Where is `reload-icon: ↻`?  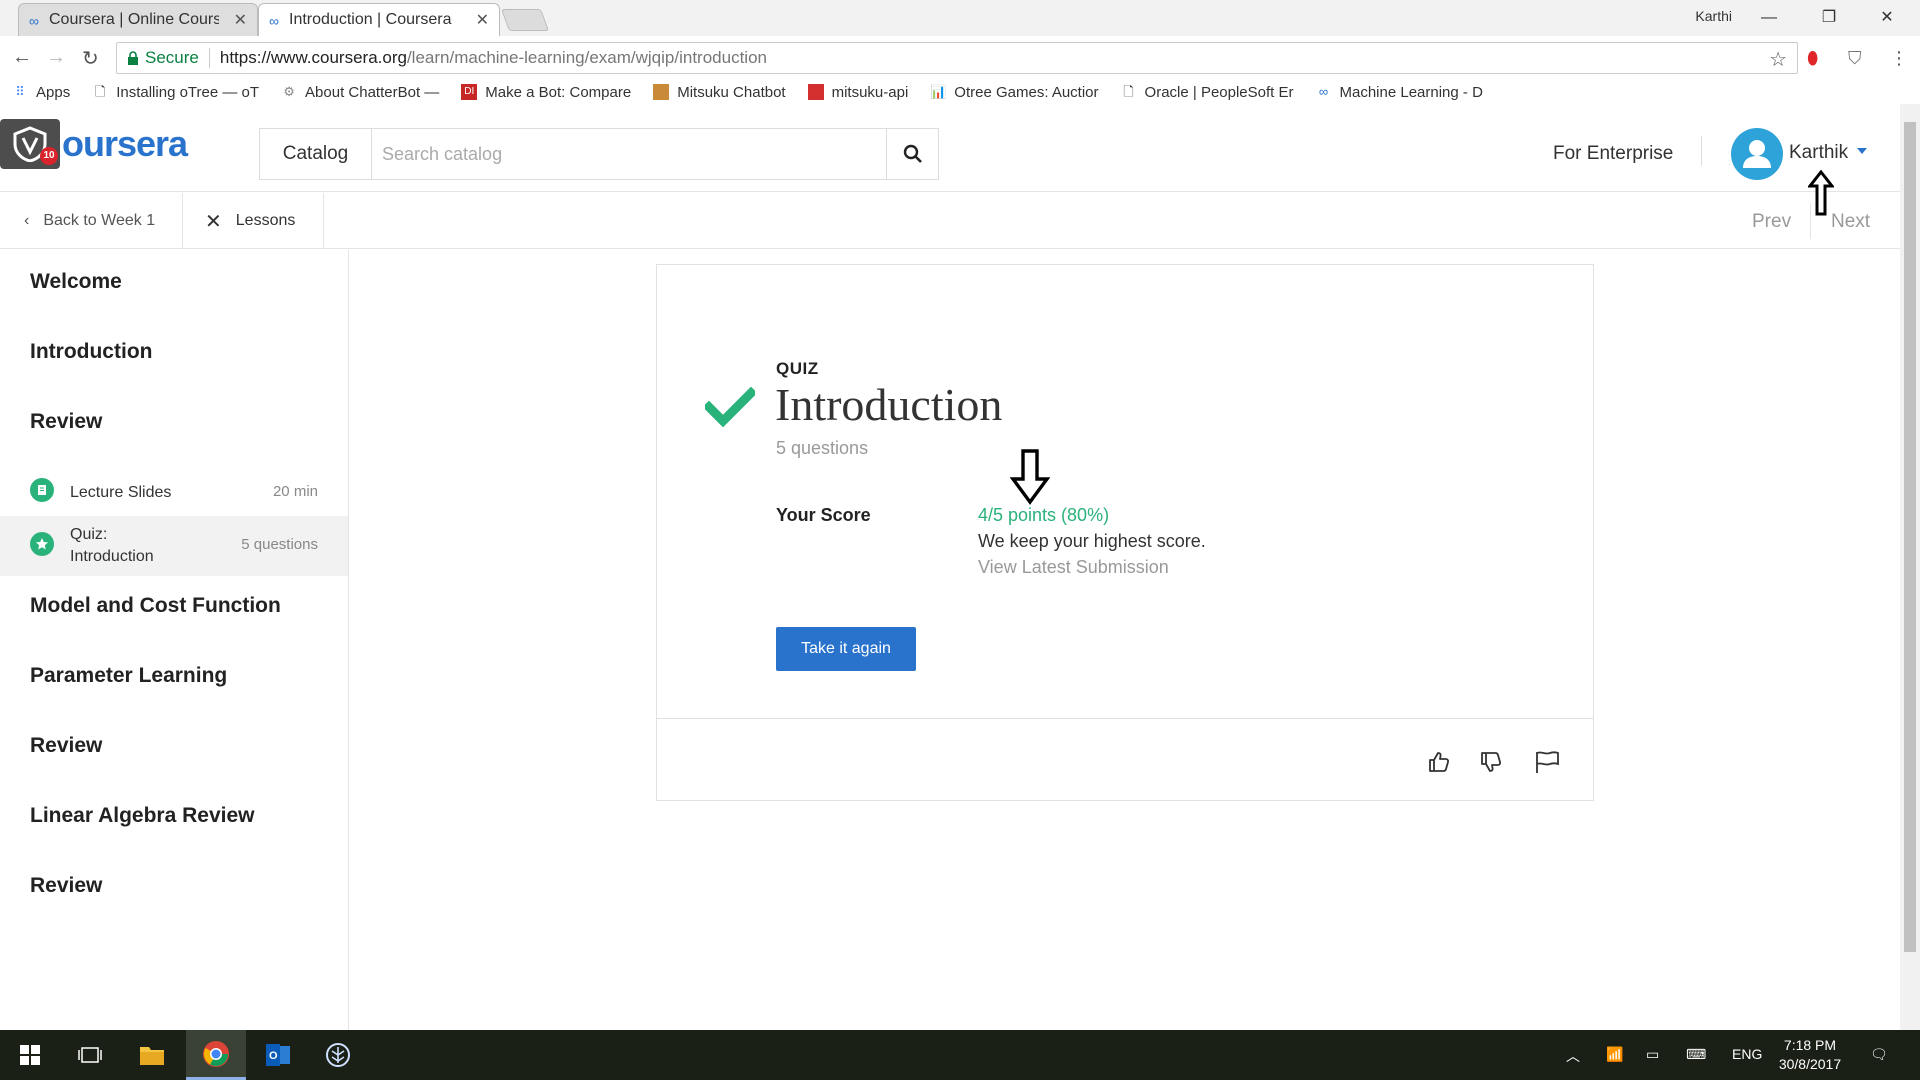
reload-icon: ↻ is located at coordinates (90, 58).